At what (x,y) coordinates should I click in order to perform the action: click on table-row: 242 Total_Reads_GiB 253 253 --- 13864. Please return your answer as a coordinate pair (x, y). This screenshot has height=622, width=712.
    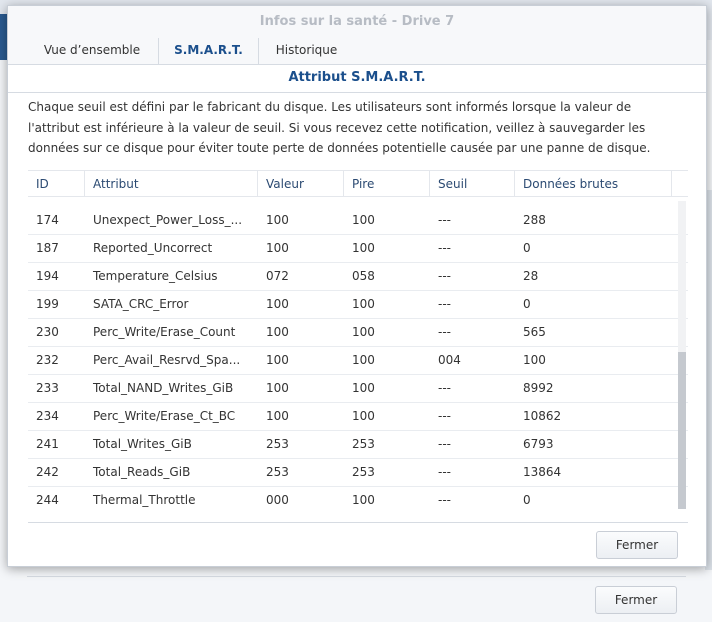
    Looking at the image, I should click on (358, 473).